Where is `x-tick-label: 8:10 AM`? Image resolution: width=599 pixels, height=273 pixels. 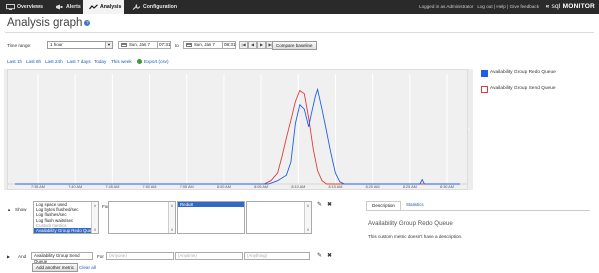
x-tick-label: 8:10 AM is located at coordinates (298, 187).